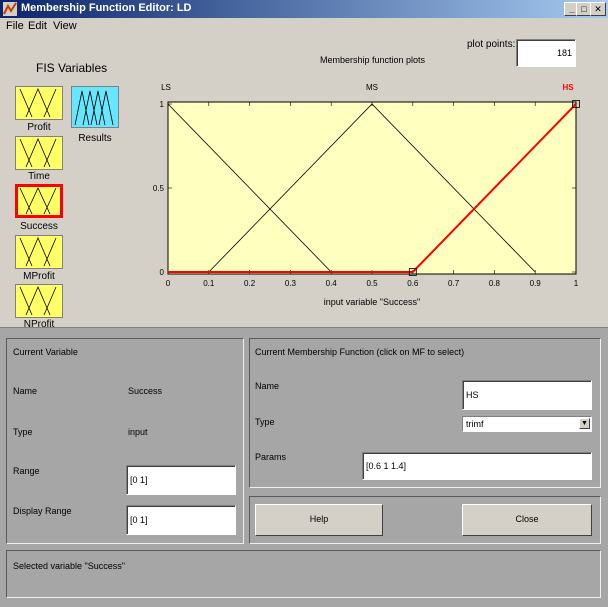  I want to click on x-tick-label: 1, so click(576, 283).